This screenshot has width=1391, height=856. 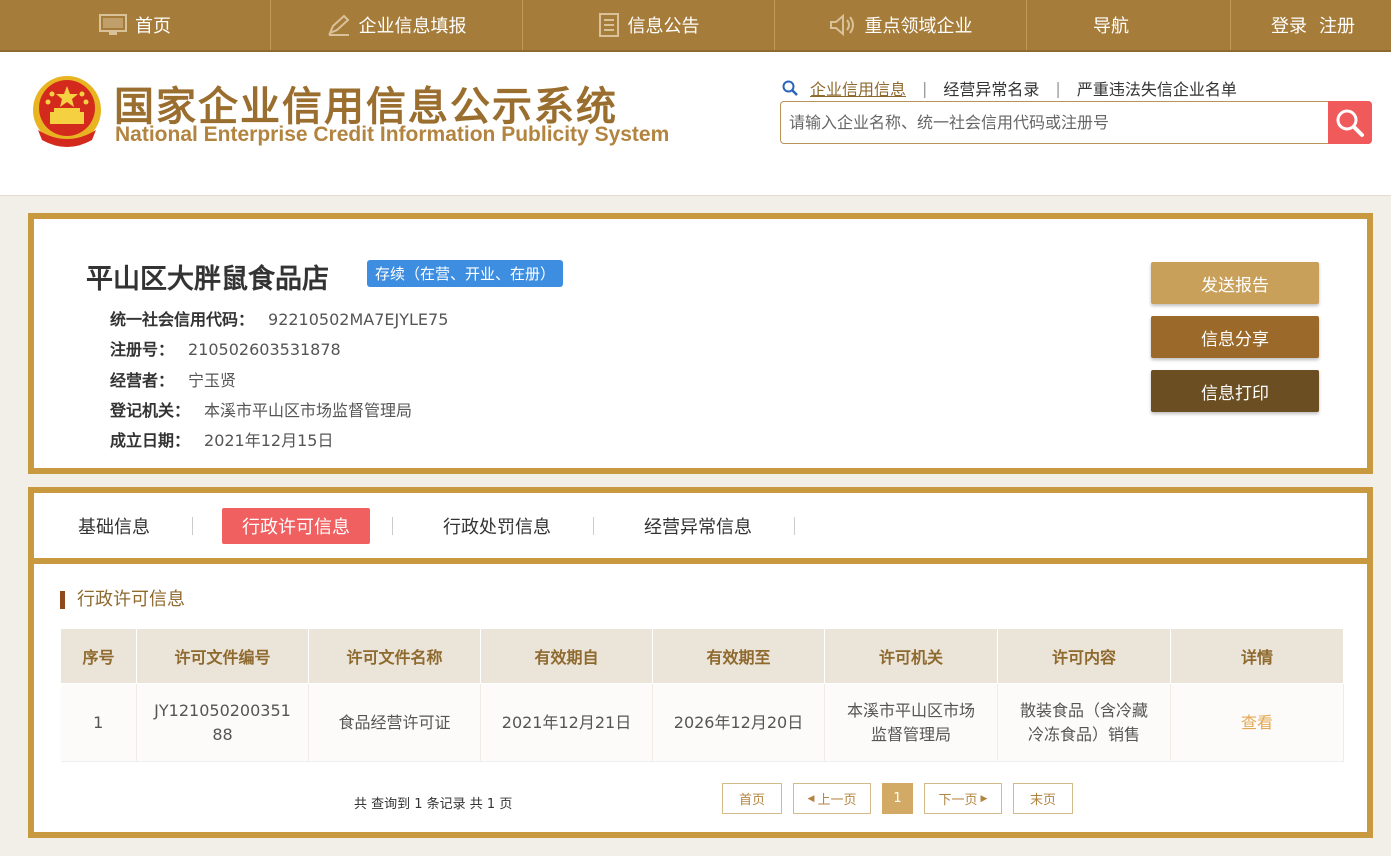 What do you see at coordinates (1055, 122) in the screenshot?
I see `search-input` at bounding box center [1055, 122].